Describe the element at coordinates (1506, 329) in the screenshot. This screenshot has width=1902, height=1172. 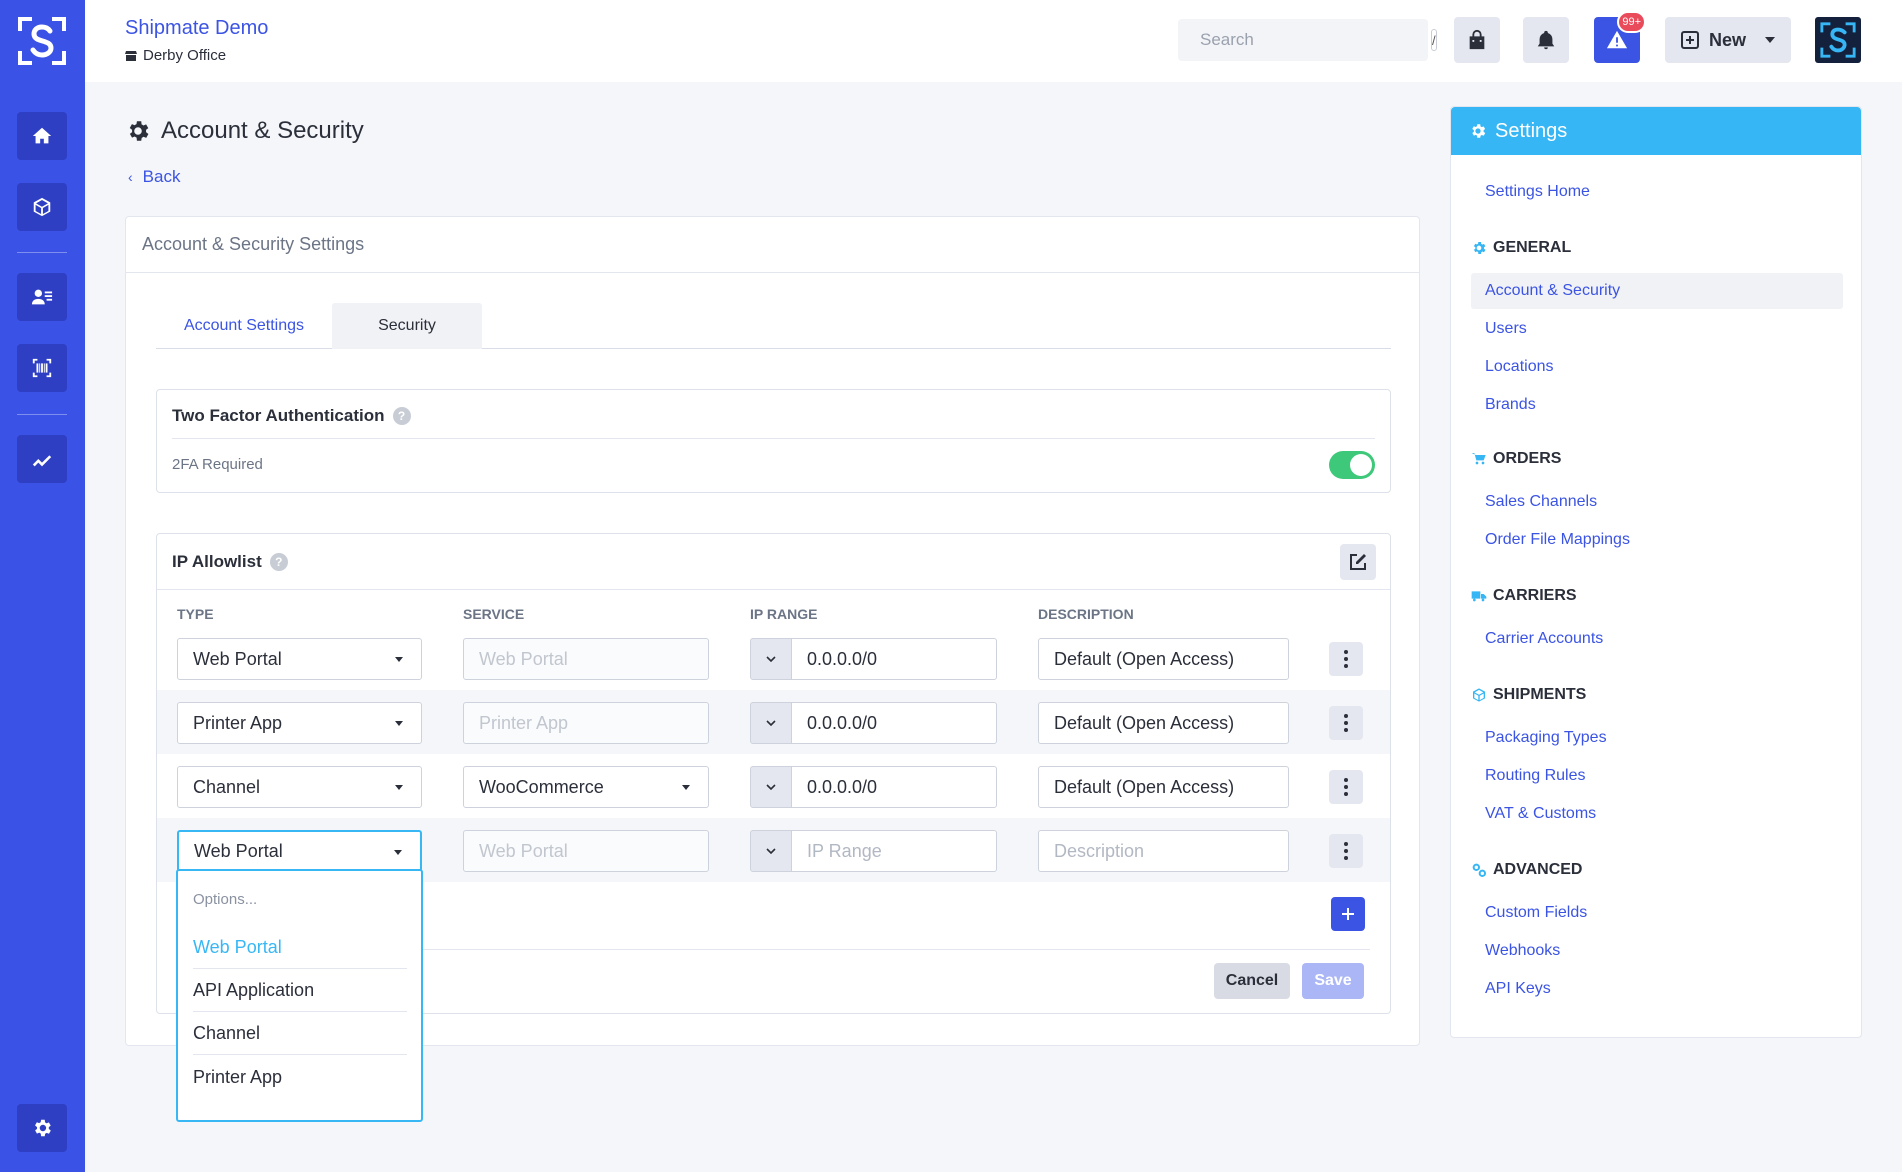
I see `settings-link-users: Users` at that location.